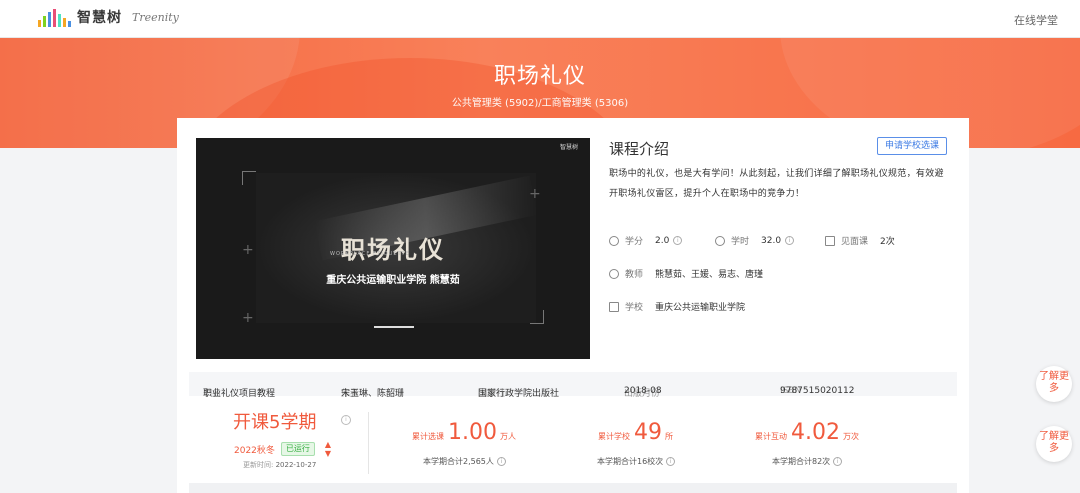  I want to click on semester-selector: 2022秋冬 已运行 ▲ ▼, so click(282, 449).